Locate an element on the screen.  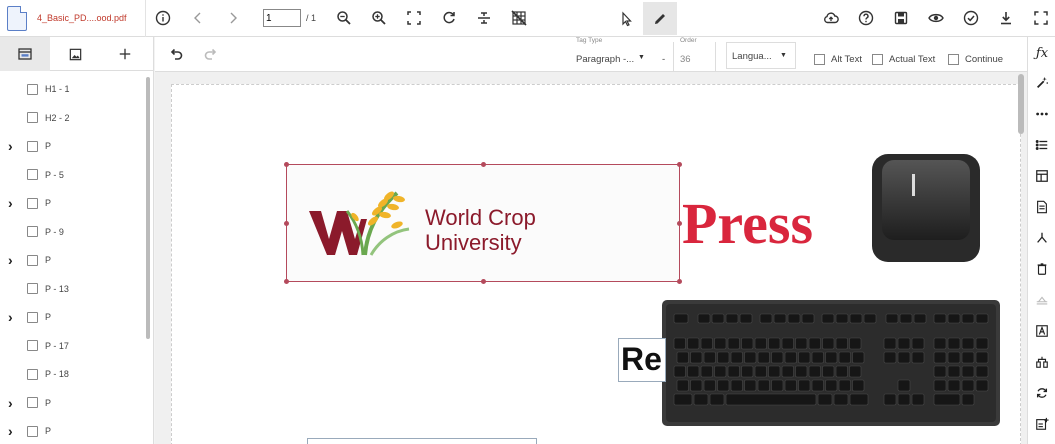
keyboard-image is located at coordinates (831, 363).